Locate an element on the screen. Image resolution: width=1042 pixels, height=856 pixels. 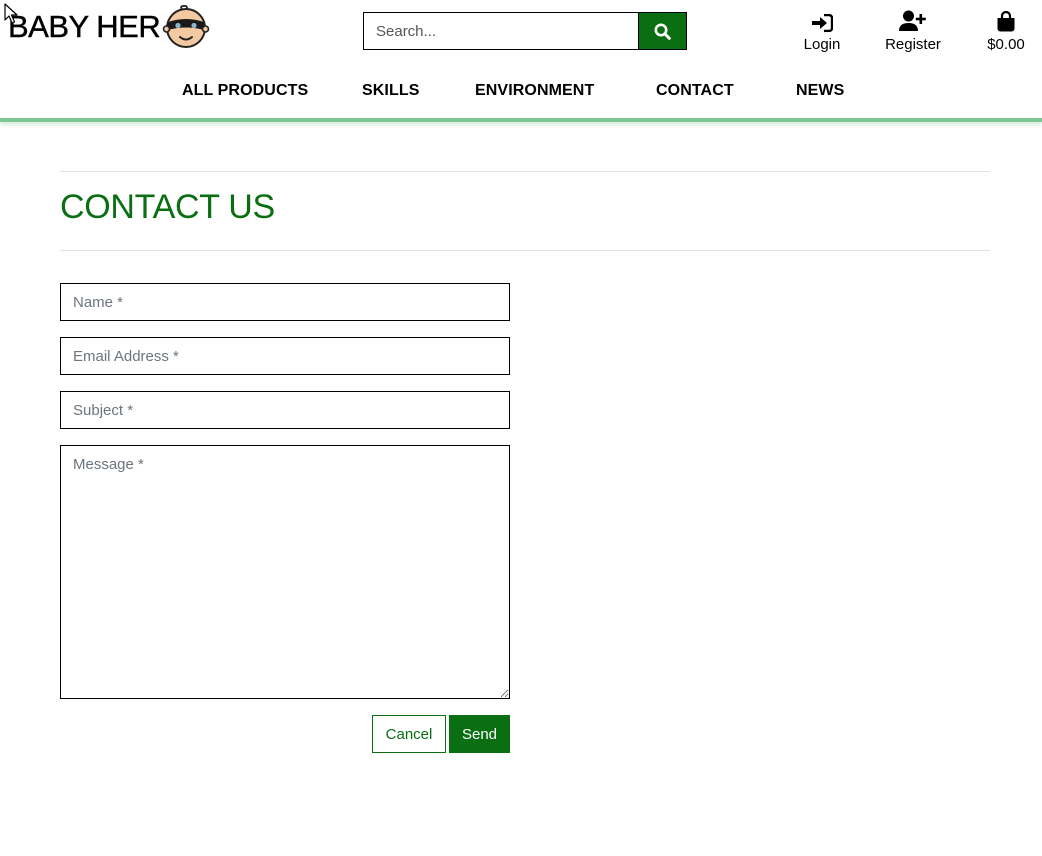
login-label: Login is located at coordinates (822, 44).